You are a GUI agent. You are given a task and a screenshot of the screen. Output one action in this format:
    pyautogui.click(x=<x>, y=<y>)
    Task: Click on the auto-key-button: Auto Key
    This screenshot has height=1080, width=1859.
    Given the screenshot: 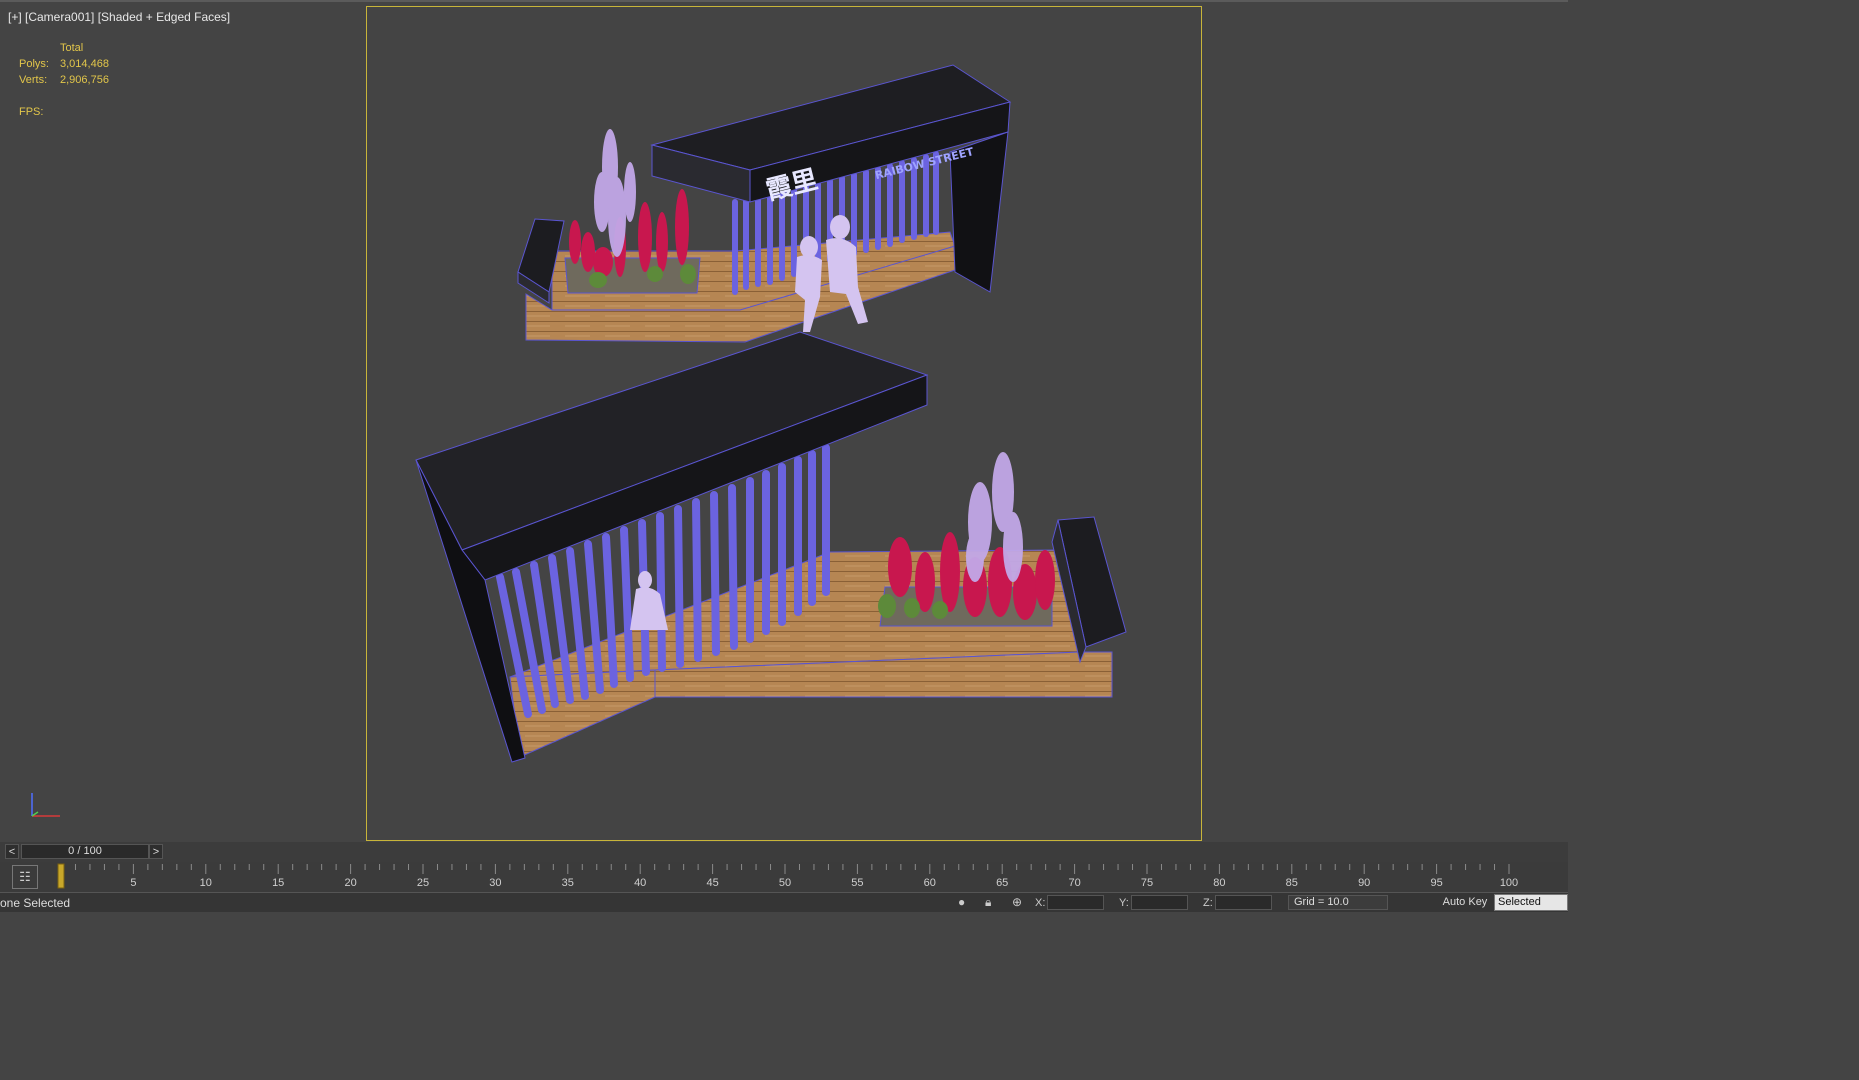 What is the action you would take?
    pyautogui.click(x=1465, y=902)
    